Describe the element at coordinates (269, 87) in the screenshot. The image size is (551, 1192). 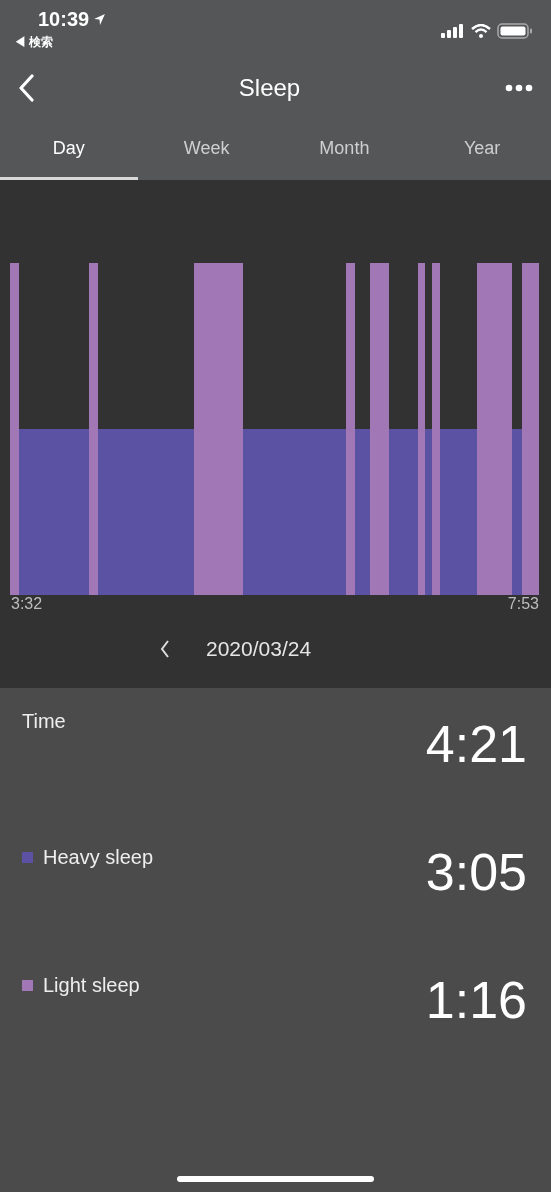
I see `page-title: Sleep` at that location.